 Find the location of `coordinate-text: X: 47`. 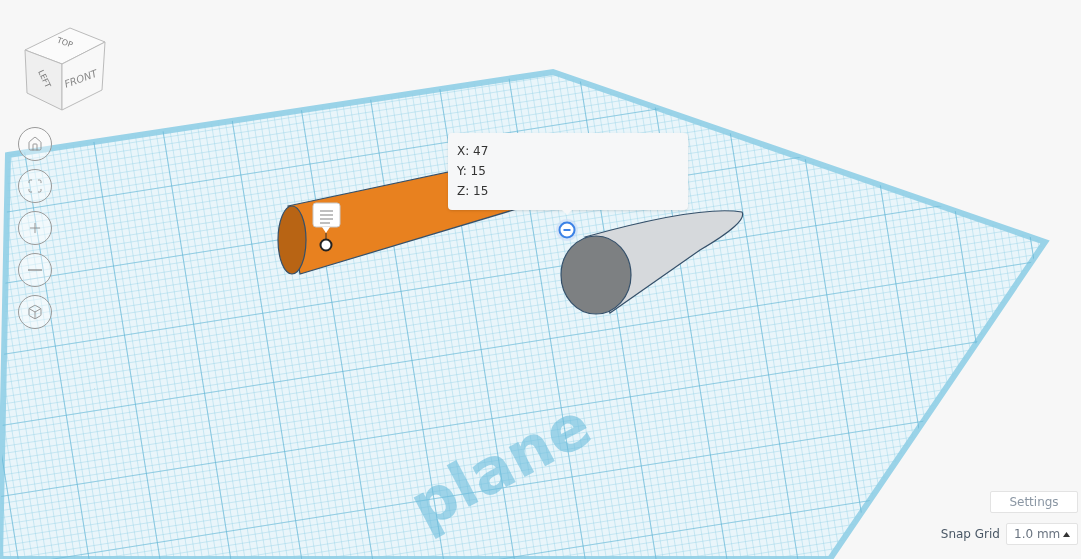

coordinate-text: X: 47 is located at coordinates (473, 151).